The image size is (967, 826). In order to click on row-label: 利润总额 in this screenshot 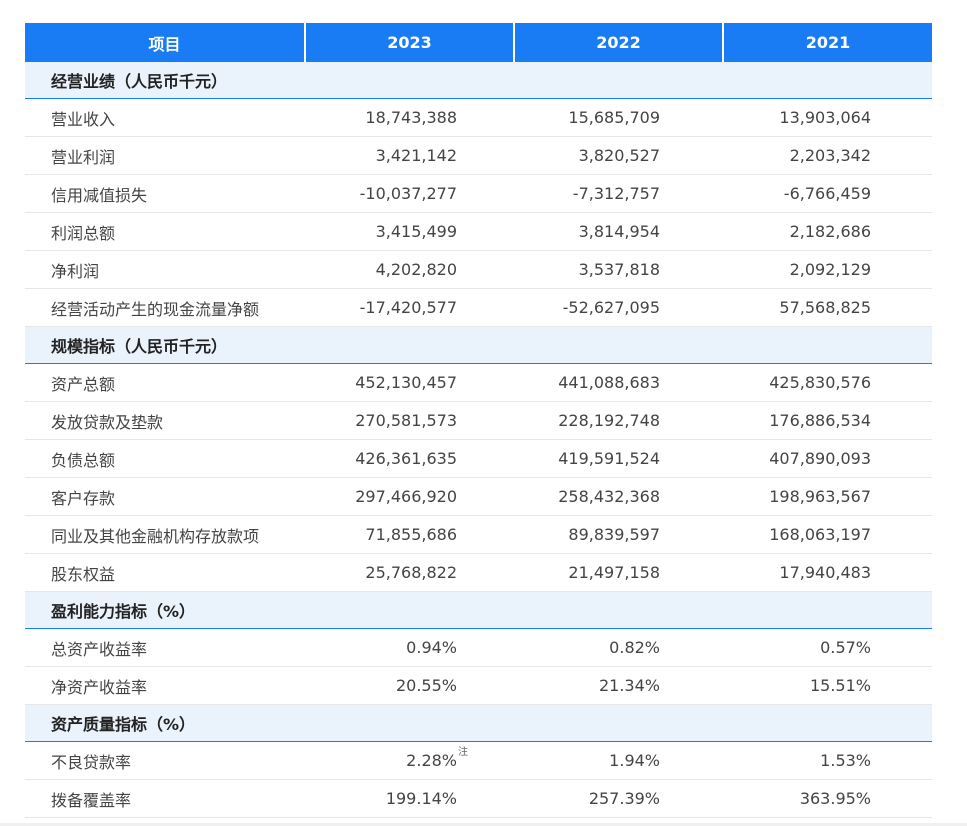, I will do `click(83, 233)`.